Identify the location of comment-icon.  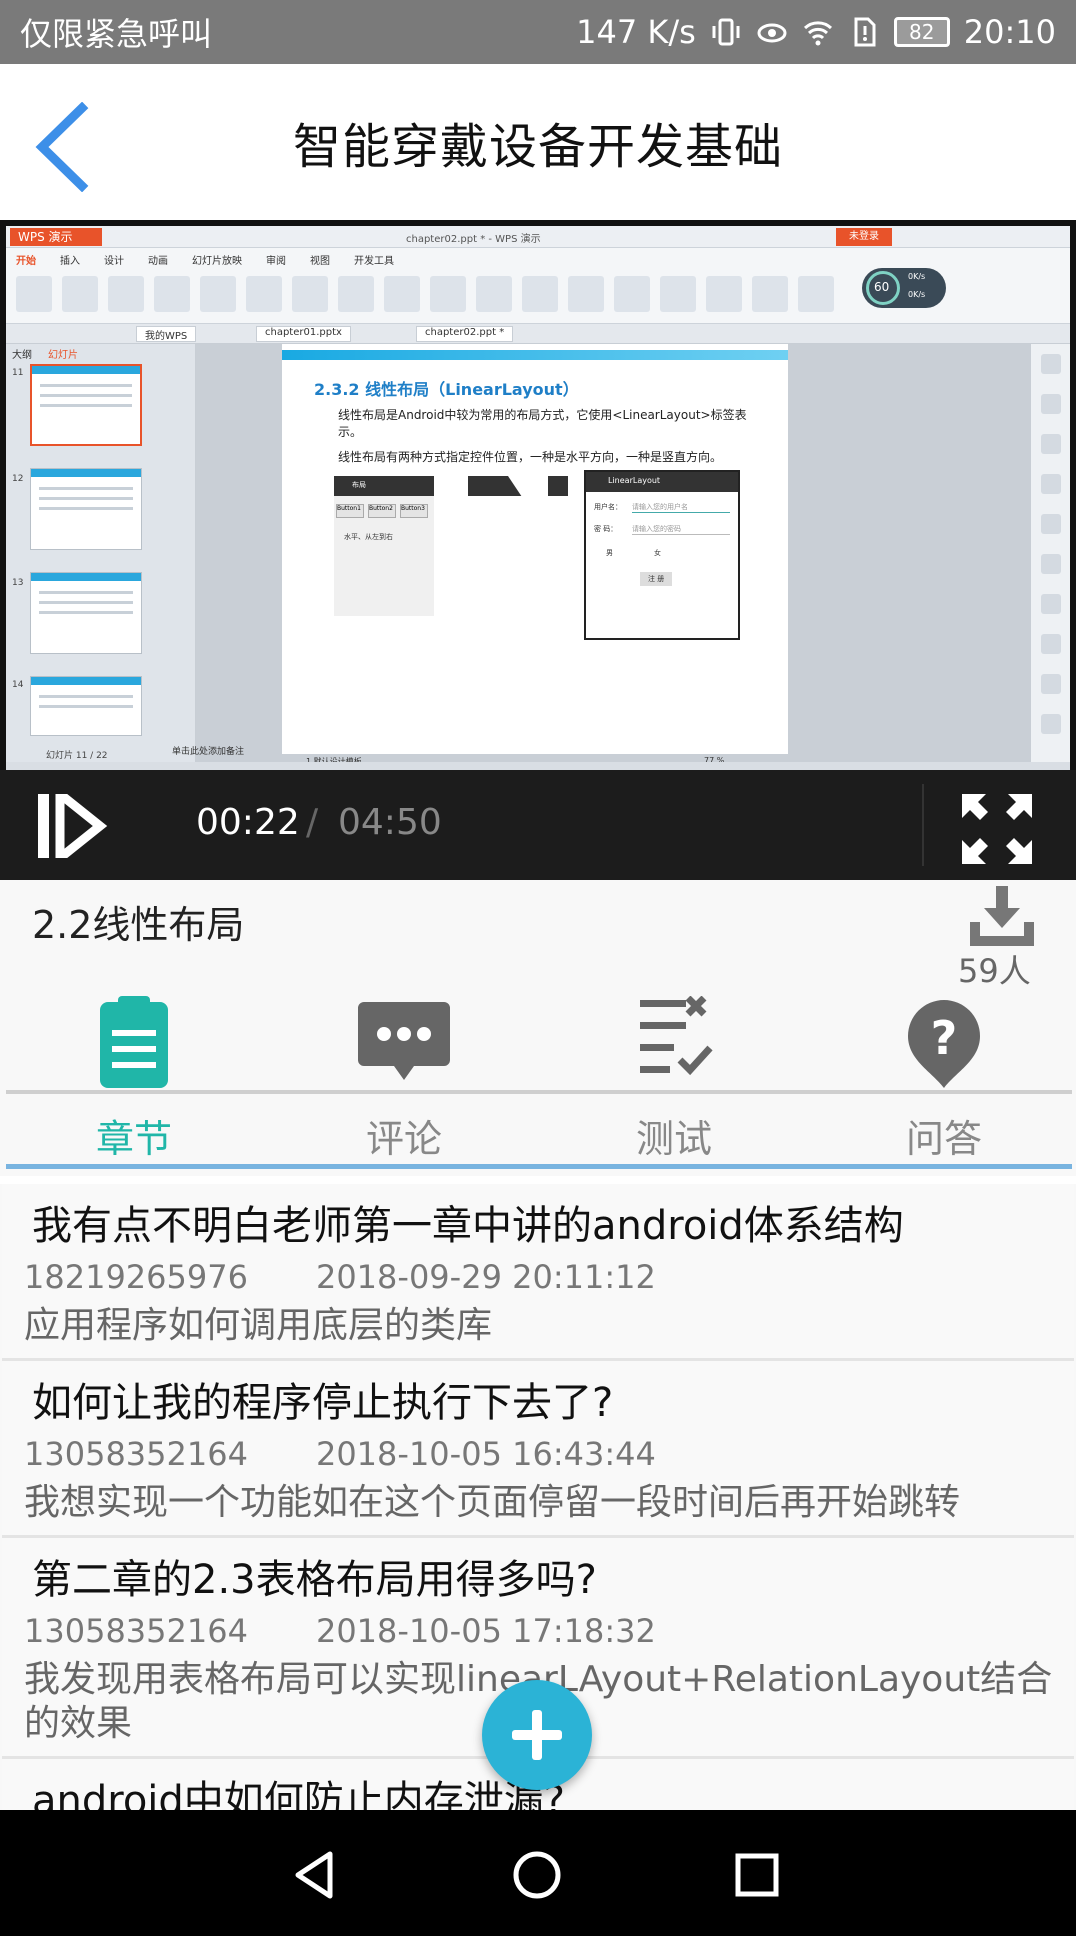
(404, 1041).